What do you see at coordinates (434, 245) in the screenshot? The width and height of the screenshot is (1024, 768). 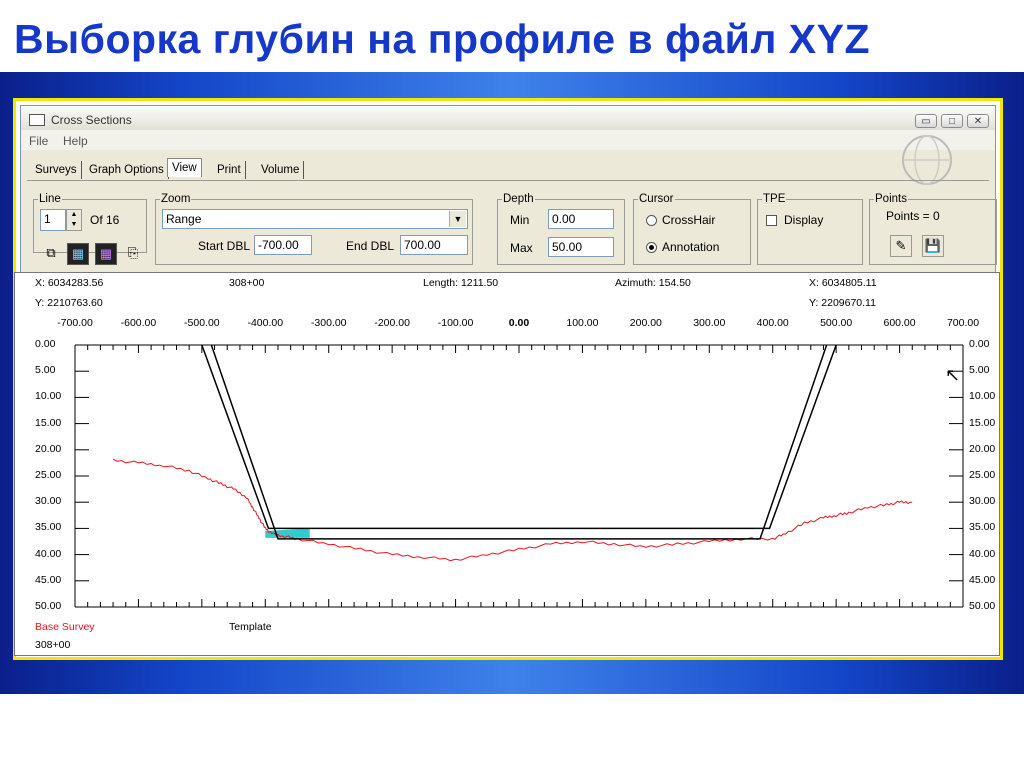 I see `end-dbl-field: 700.00` at bounding box center [434, 245].